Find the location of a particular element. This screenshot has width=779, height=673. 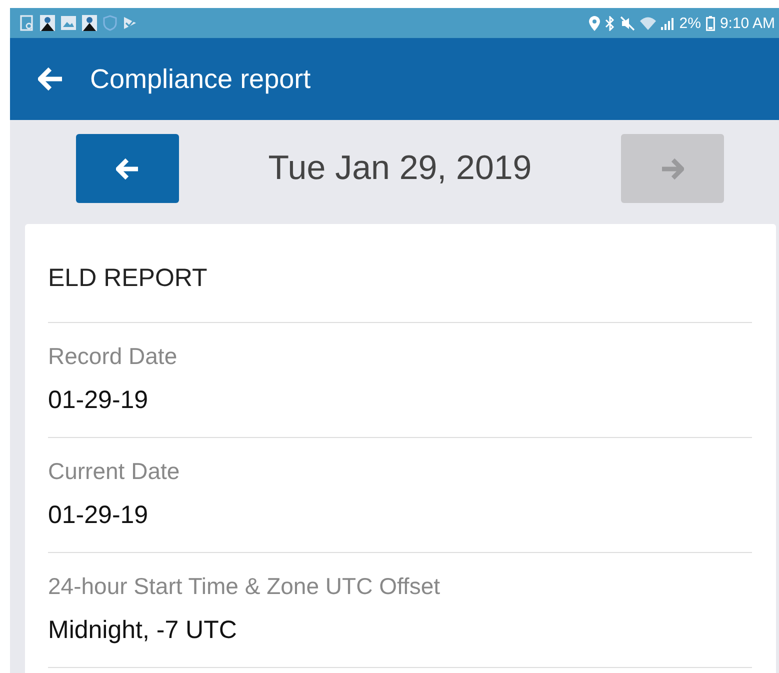

screen-title: Compliance report is located at coordinates (200, 79).